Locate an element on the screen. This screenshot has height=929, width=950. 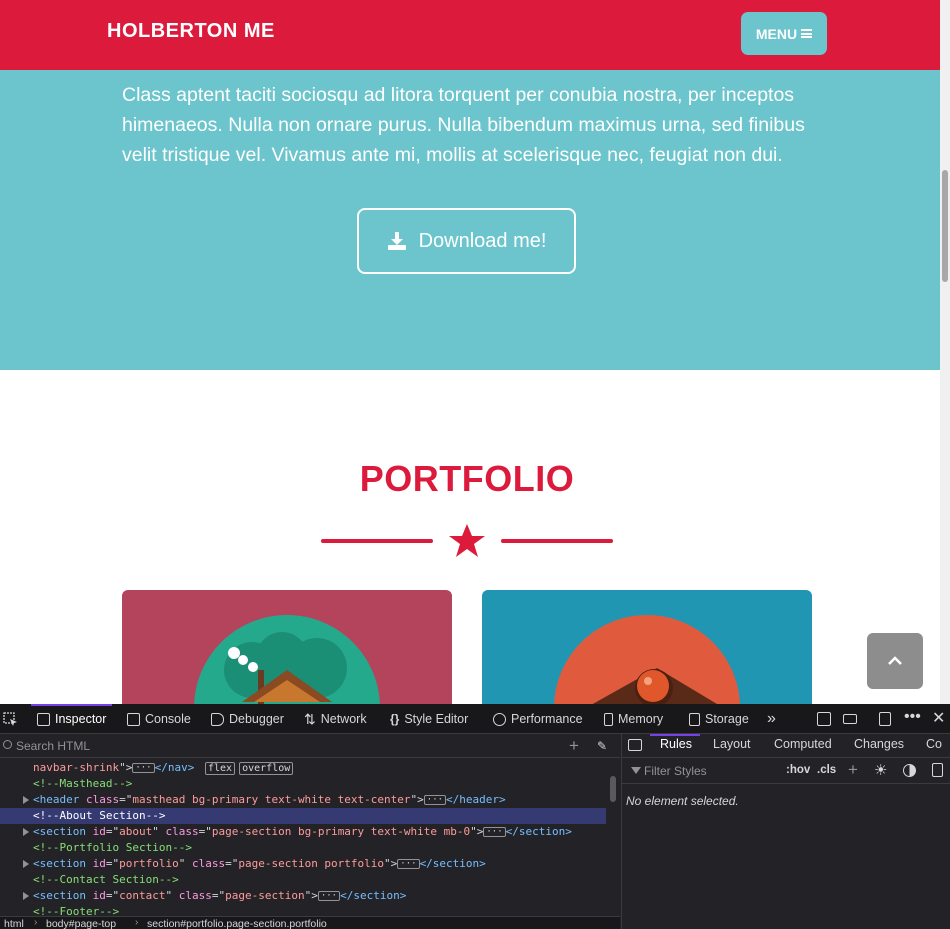
tab-storage: Storage is located at coordinates (719, 719).